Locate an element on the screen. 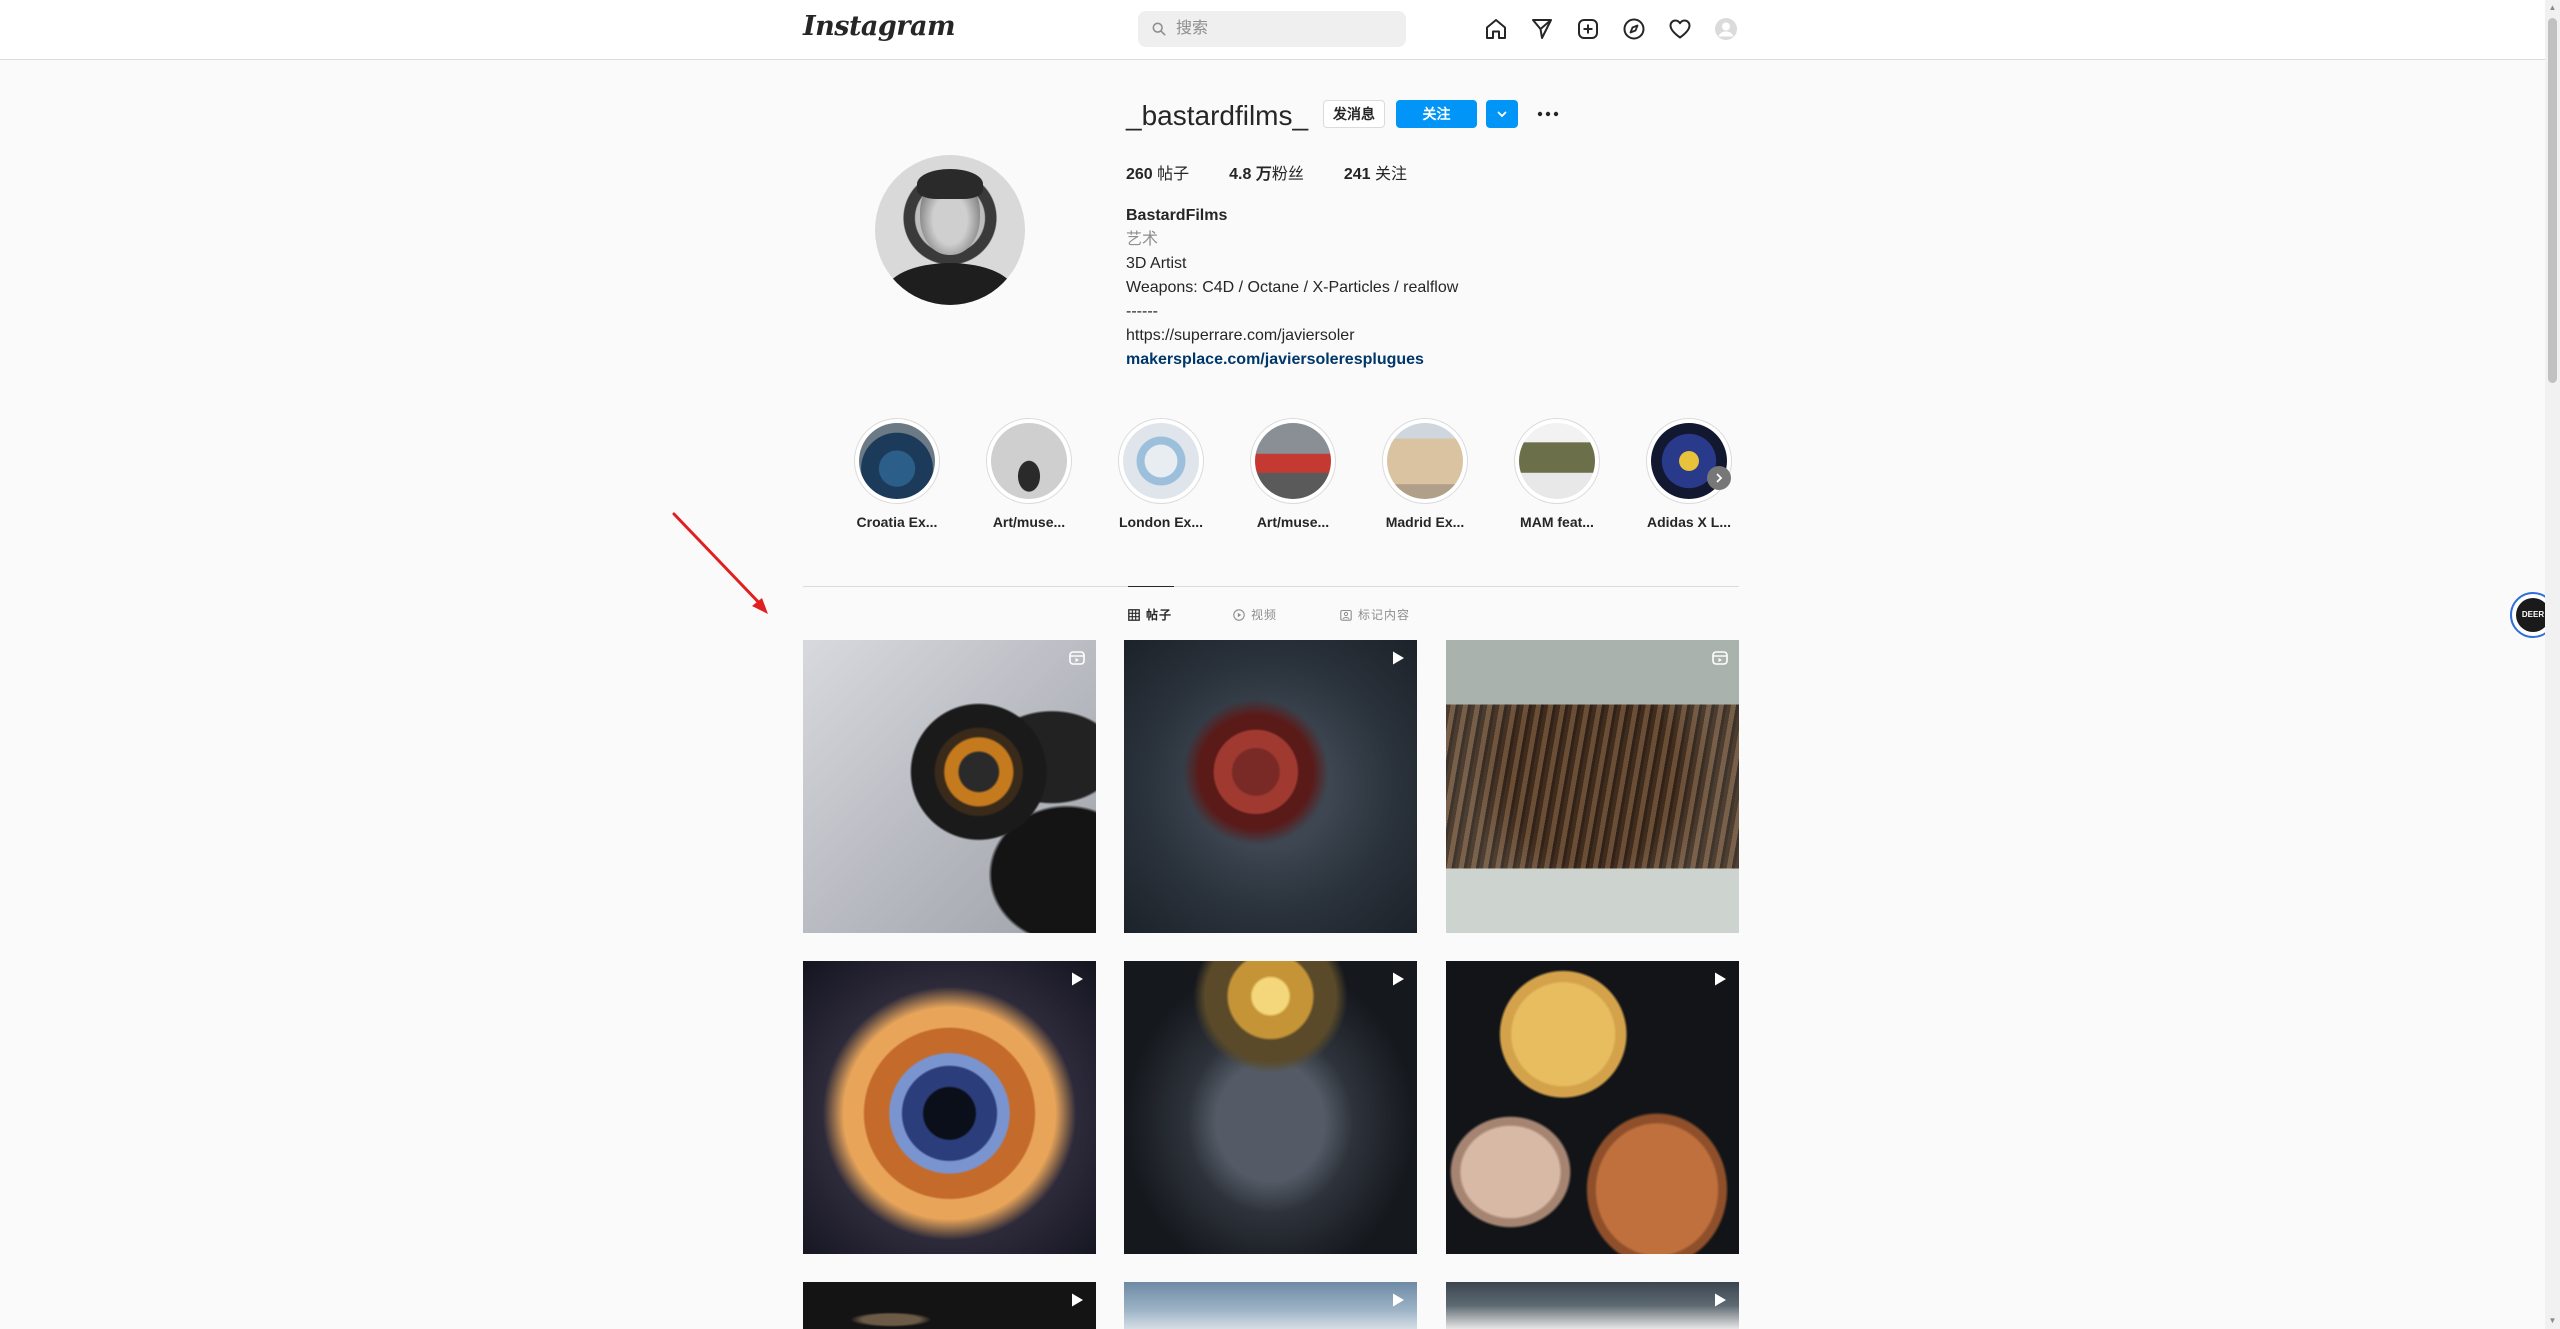 The height and width of the screenshot is (1329, 2560). play-circle-icon is located at coordinates (1239, 614).